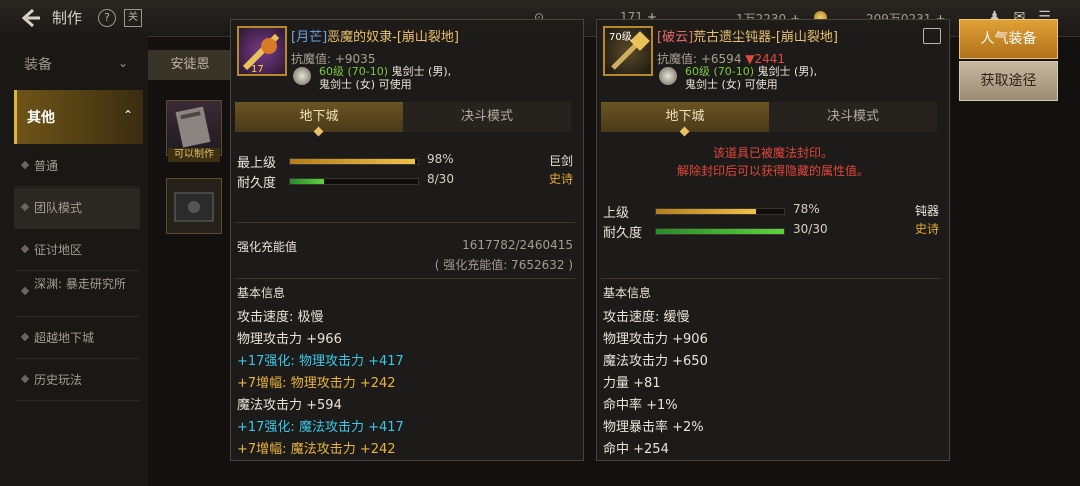 This screenshot has height=486, width=1080. Describe the element at coordinates (772, 171) in the screenshot. I see `seal-notice-detail: 解除封印后可以获得隐藏的属性值。` at that location.